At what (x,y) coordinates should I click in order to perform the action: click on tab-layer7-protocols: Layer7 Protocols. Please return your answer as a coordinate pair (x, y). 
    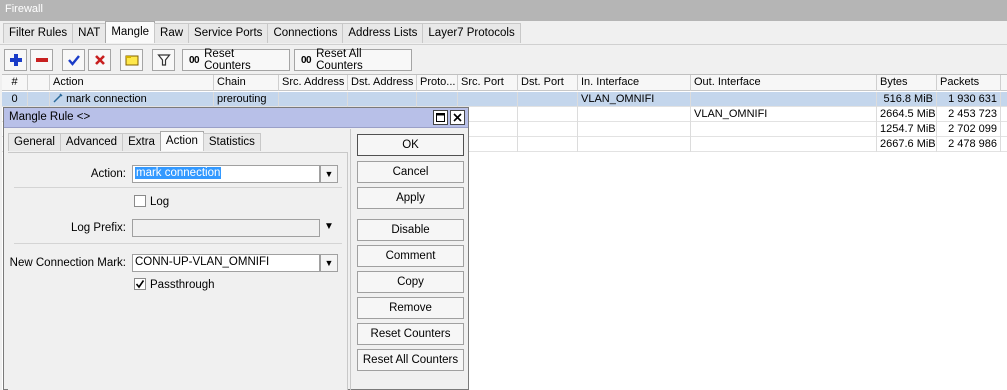
    Looking at the image, I should click on (471, 33).